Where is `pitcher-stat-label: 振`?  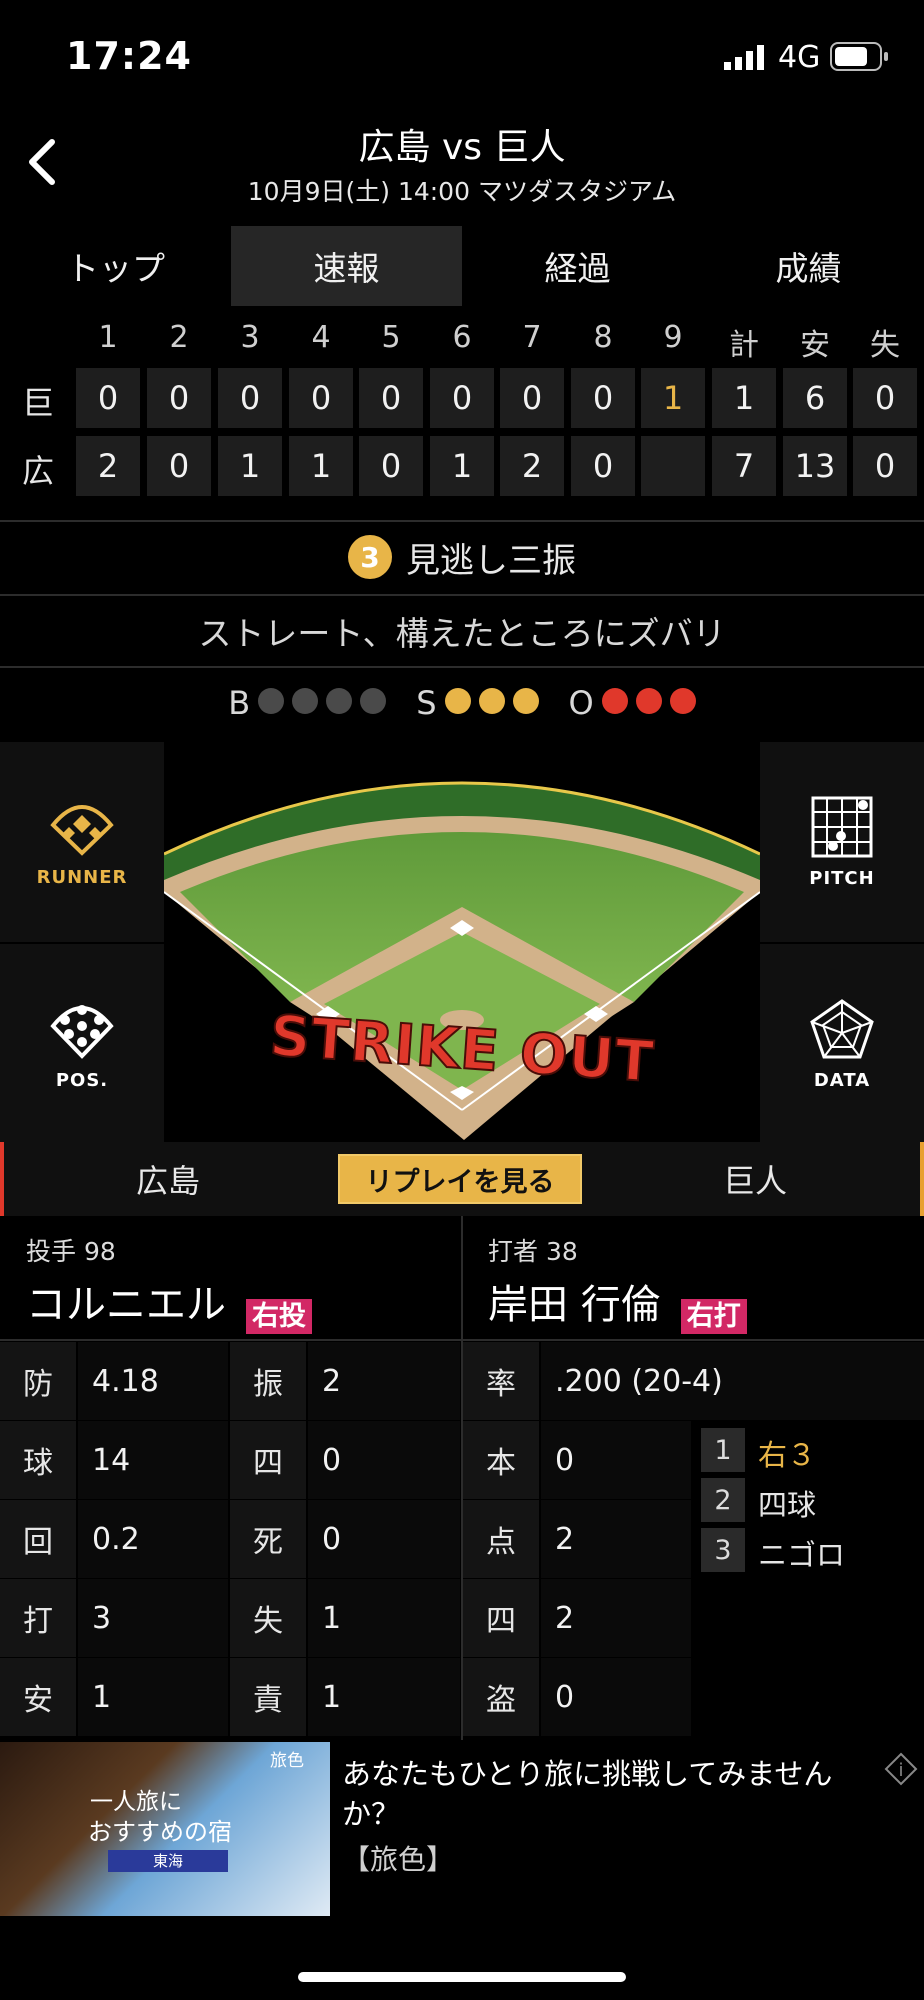
pitcher-stat-label: 振 is located at coordinates (268, 1381).